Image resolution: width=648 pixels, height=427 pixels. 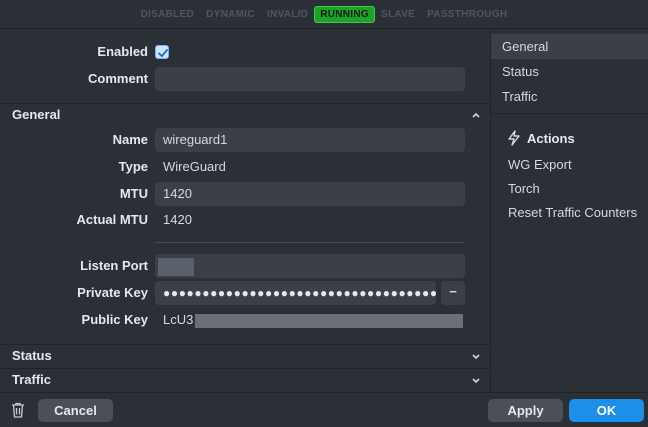 What do you see at coordinates (569, 96) in the screenshot?
I see `sidebar-item-traffic: Traffic` at bounding box center [569, 96].